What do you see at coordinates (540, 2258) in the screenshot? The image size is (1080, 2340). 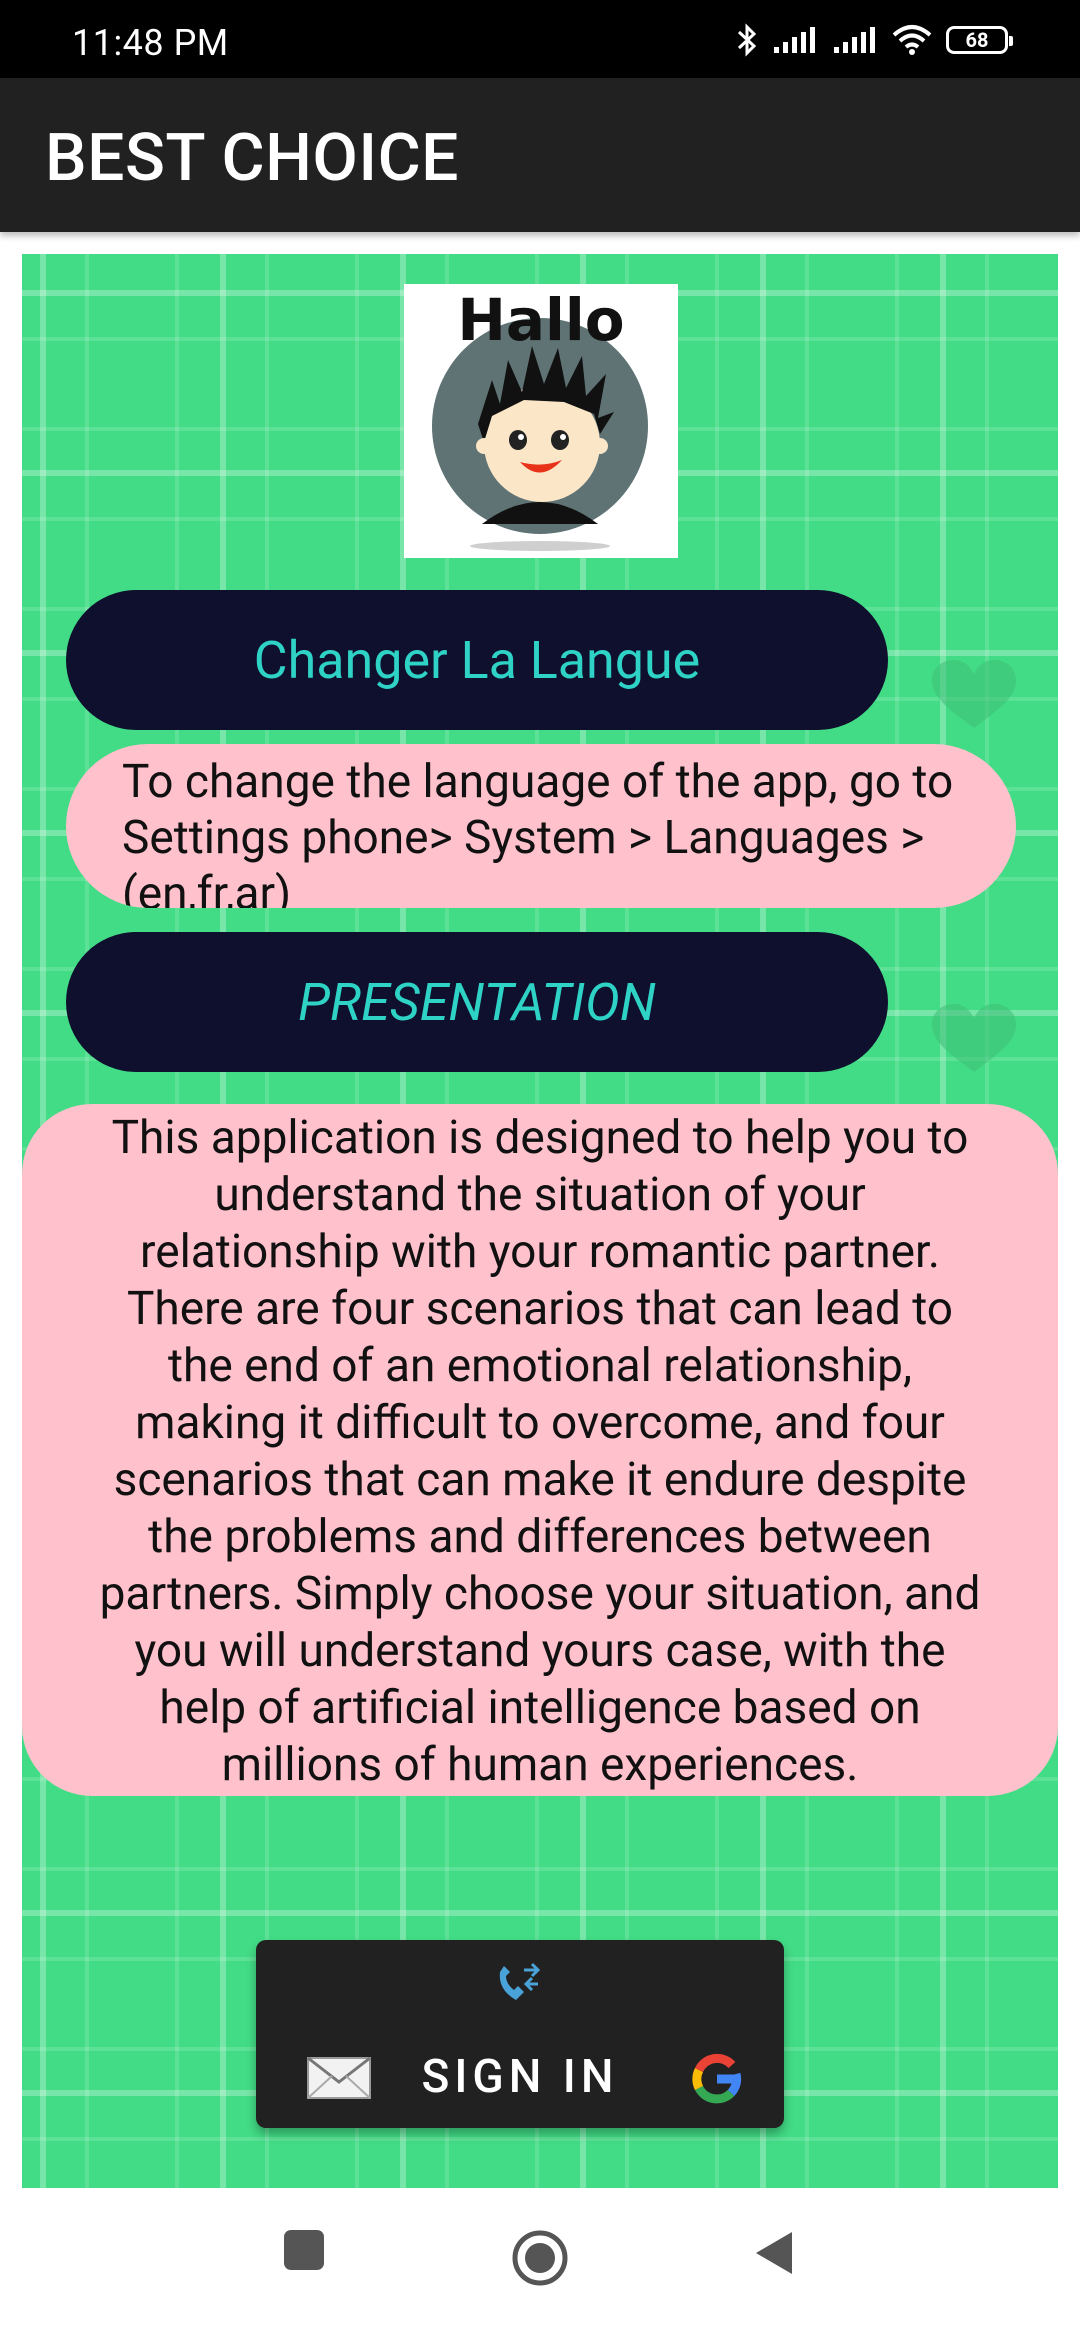 I see `home-icon` at bounding box center [540, 2258].